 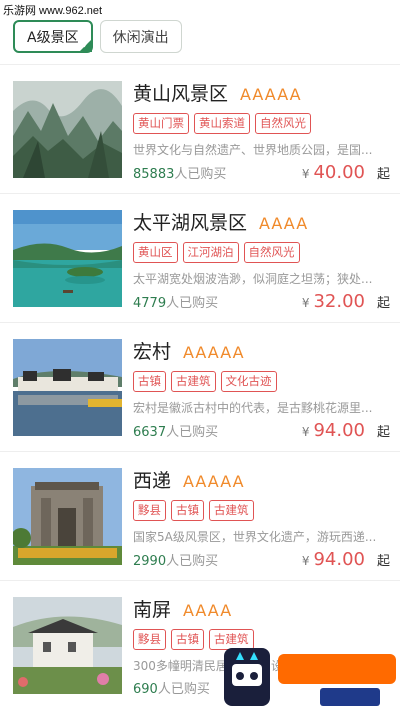 I want to click on app-watermark-logo, so click(x=310, y=675).